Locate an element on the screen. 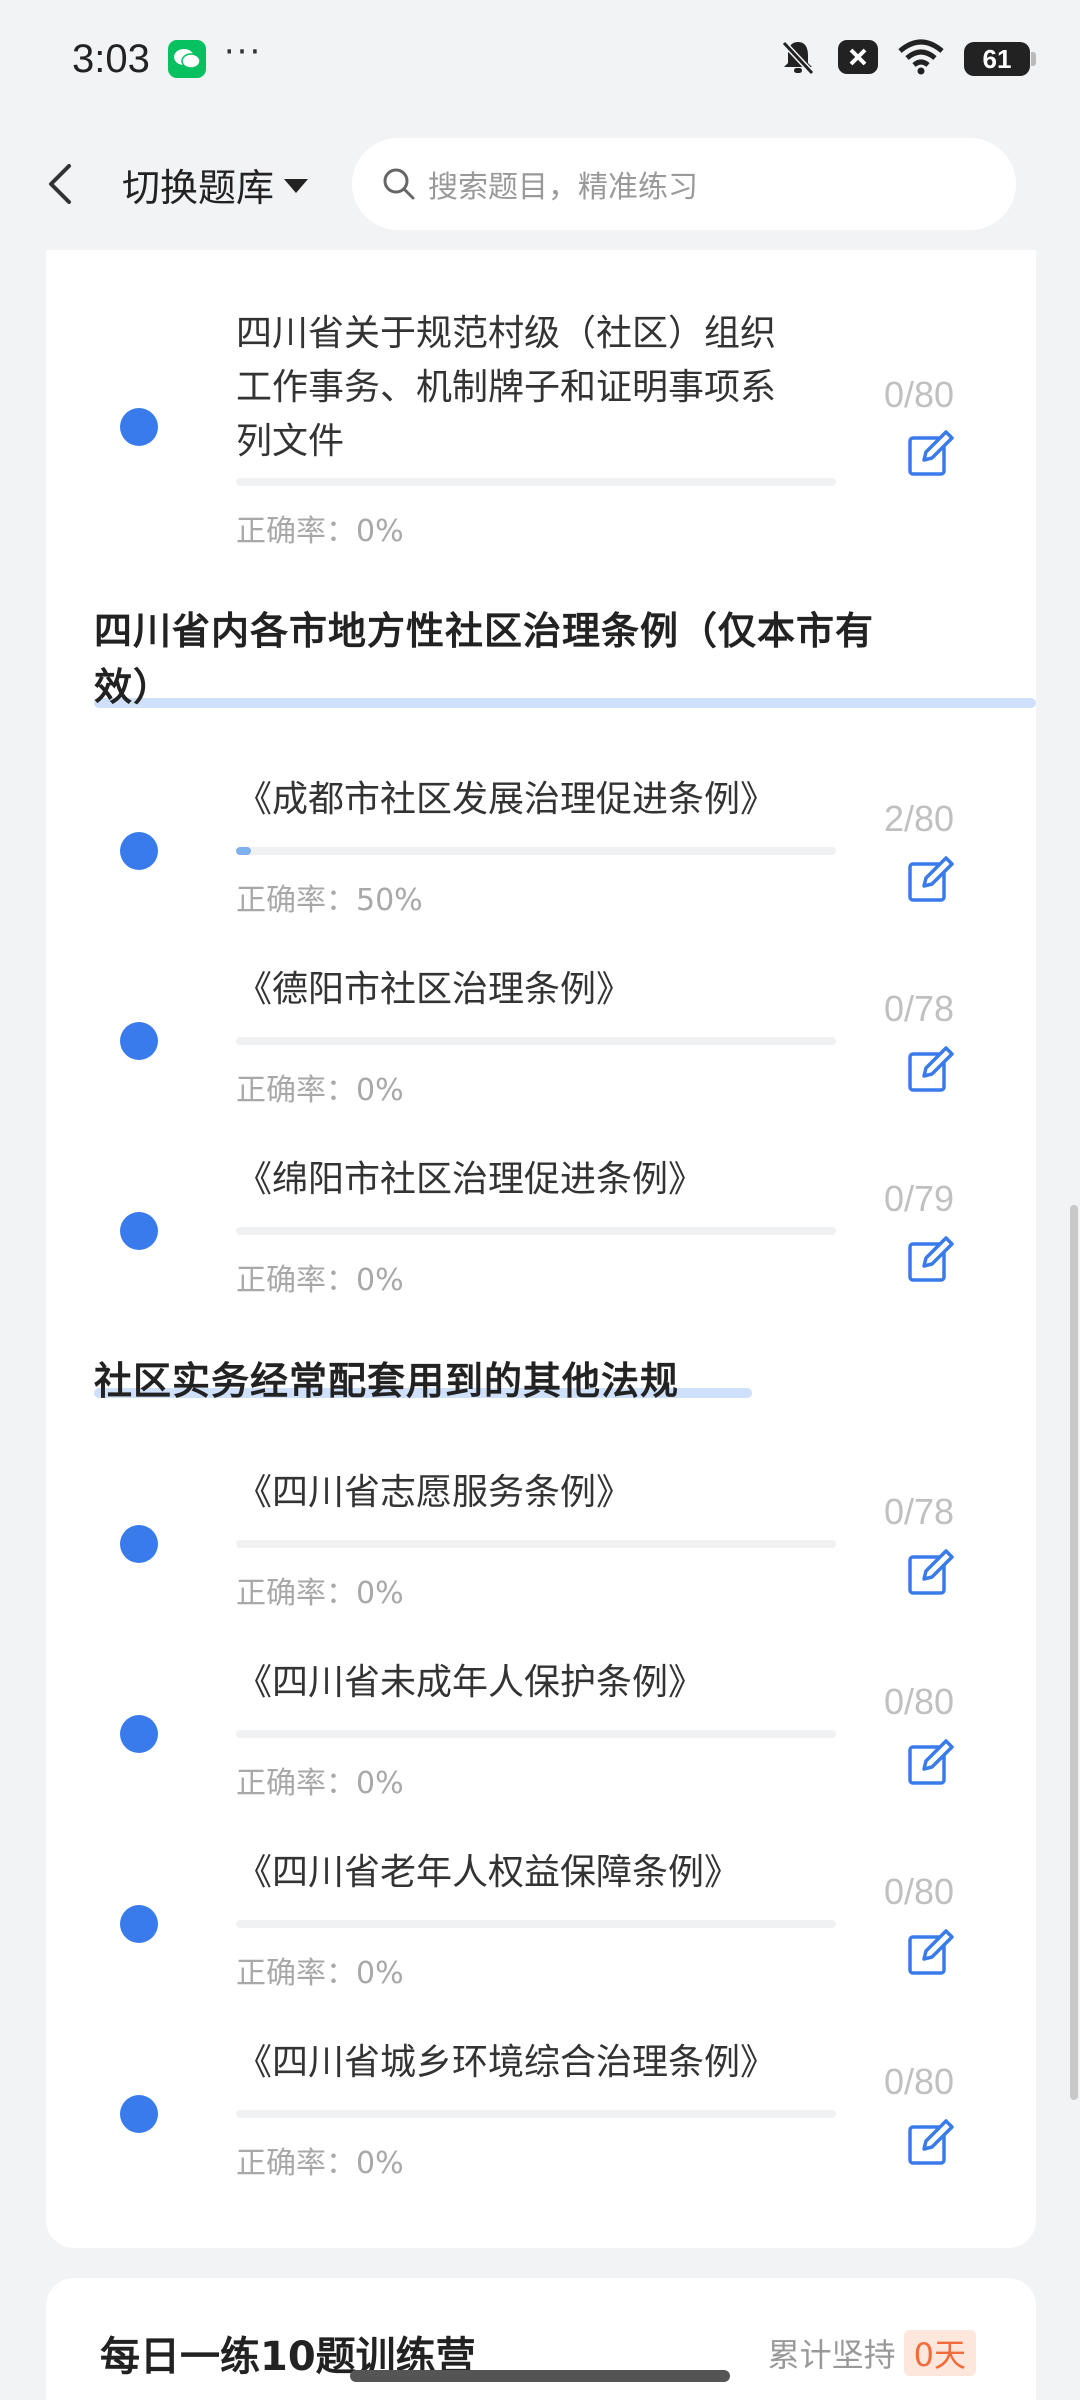  list-item: 《绵阳市社区治理促进条例》 正确率：0% 0/79 is located at coordinates (541, 1235).